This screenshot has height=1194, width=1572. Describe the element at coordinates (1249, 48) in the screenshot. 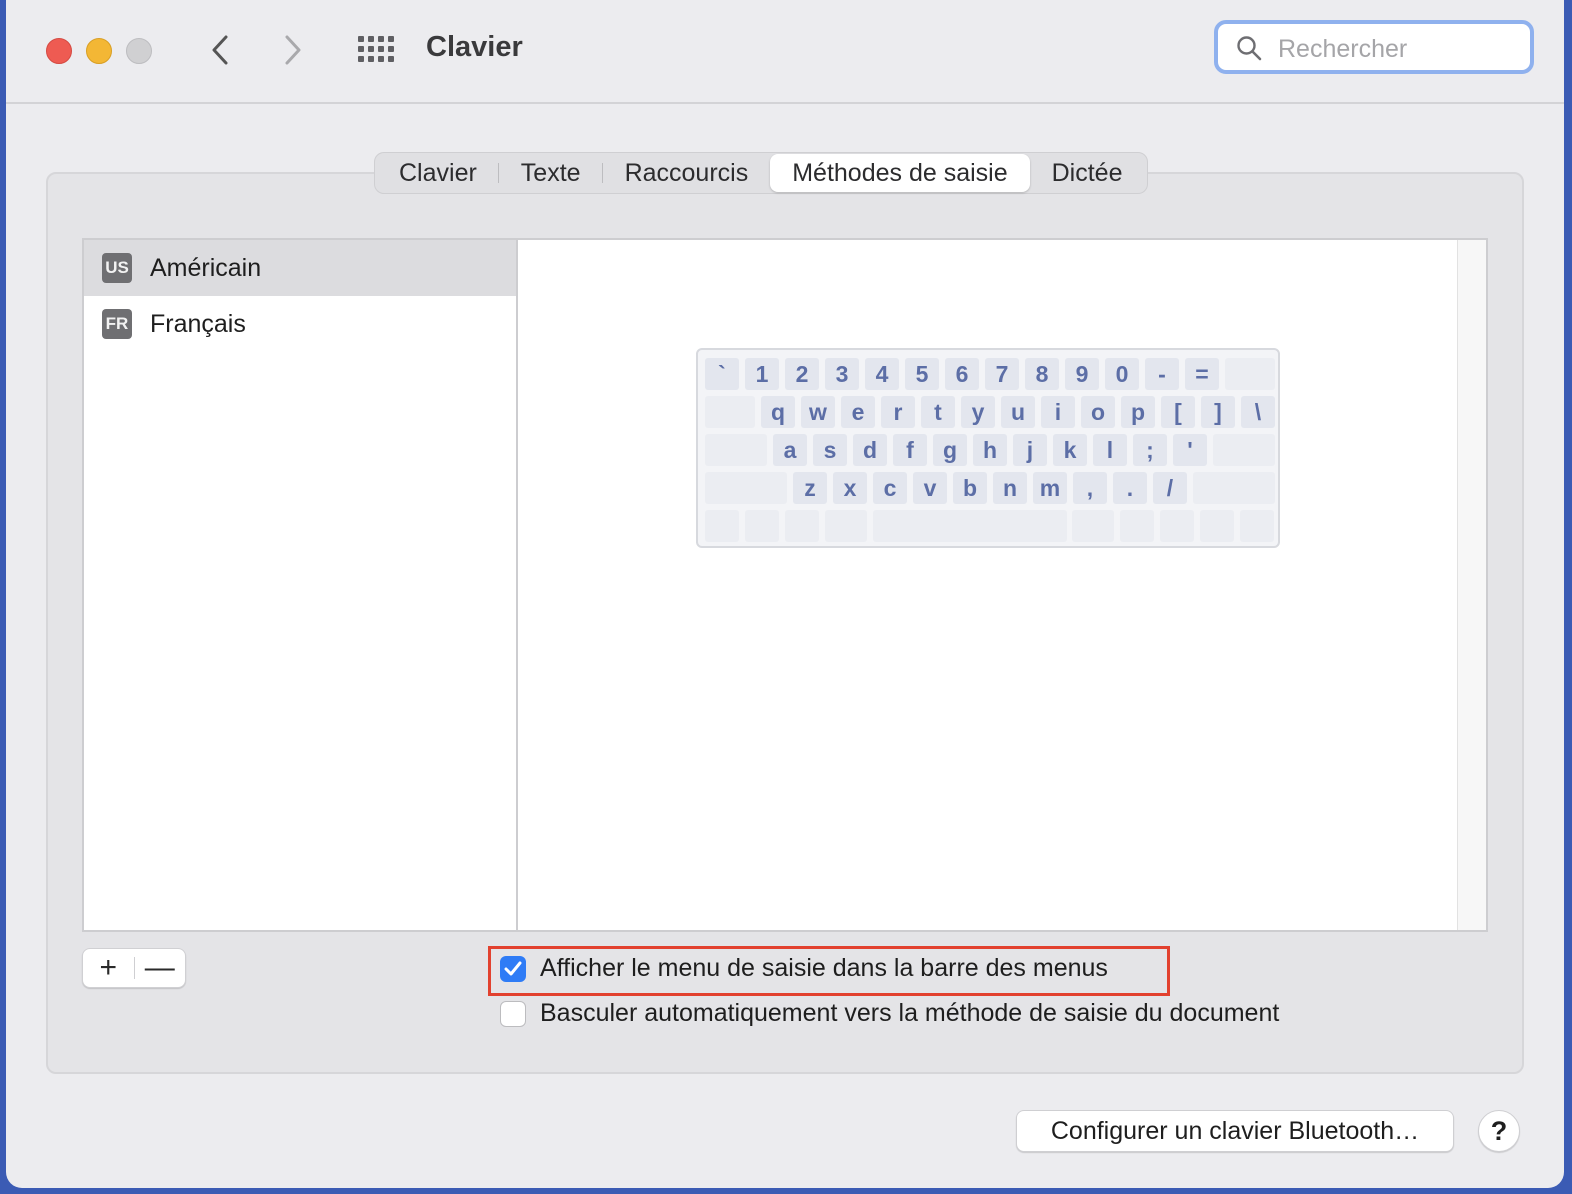

I see `search-icon` at that location.